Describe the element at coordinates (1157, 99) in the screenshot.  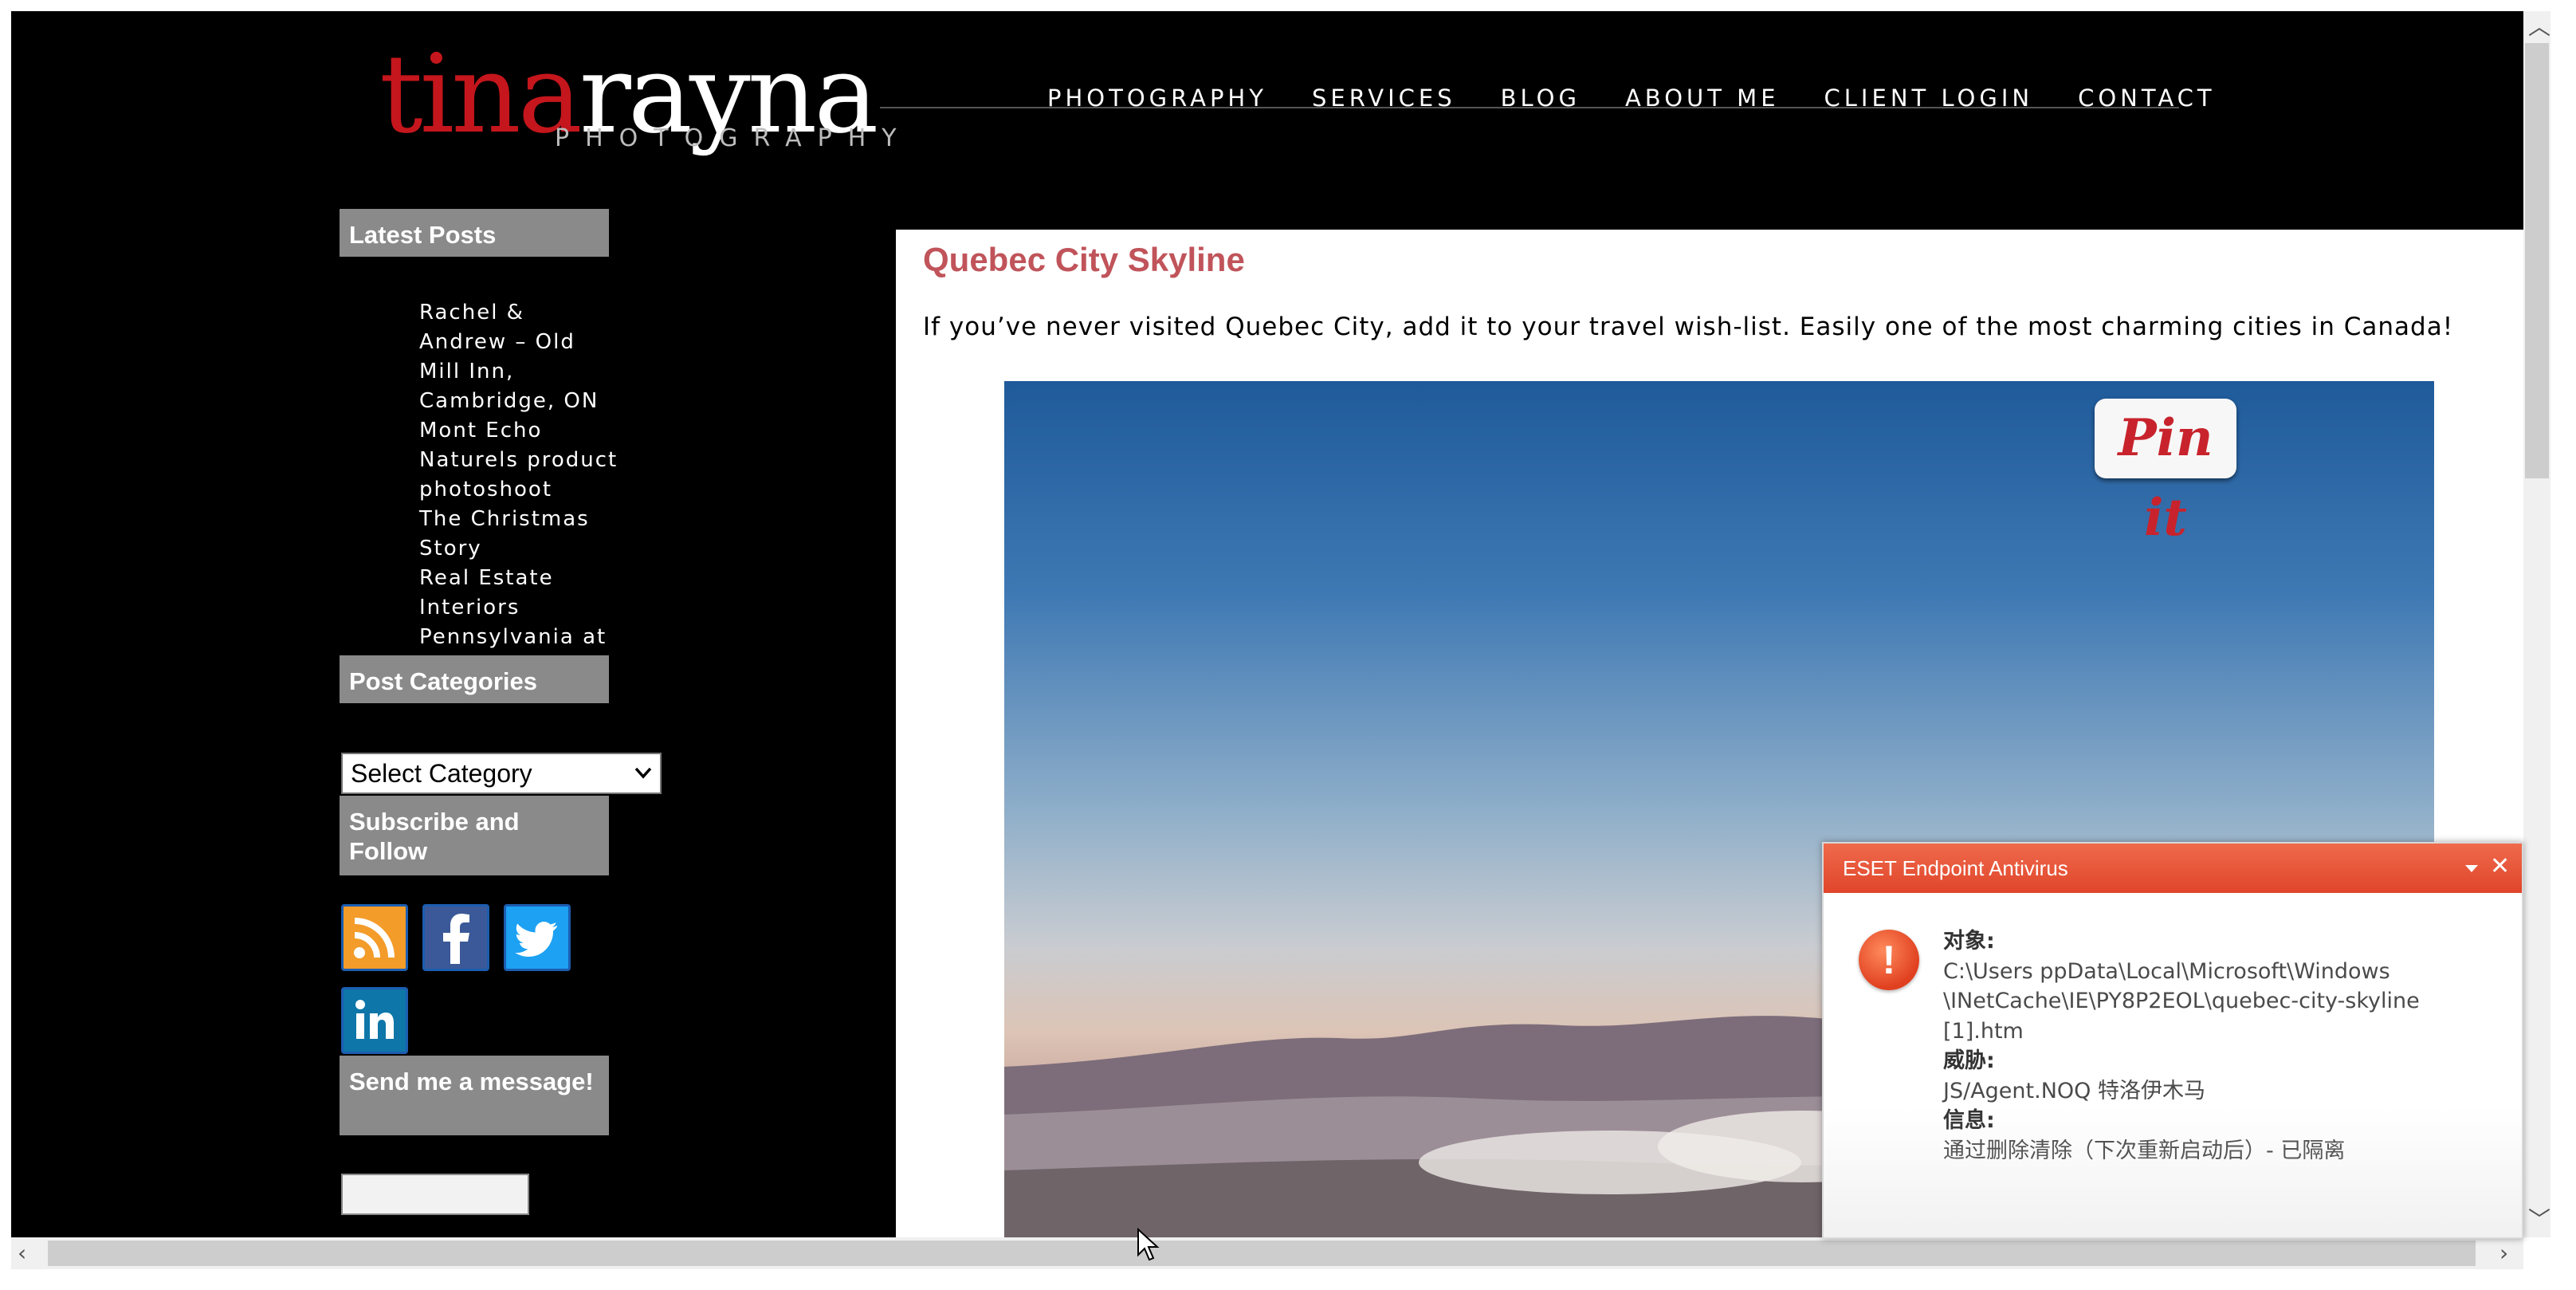
I see `nav-photography: PHOTOGRAPHY` at that location.